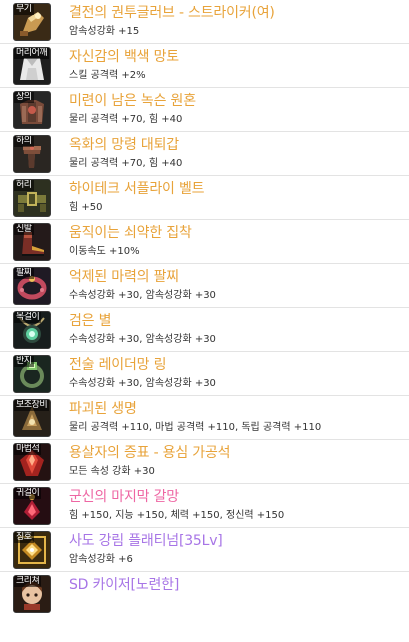 The width and height of the screenshot is (409, 642). What do you see at coordinates (32, 53) in the screenshot?
I see `slot-label: 머리어깨` at bounding box center [32, 53].